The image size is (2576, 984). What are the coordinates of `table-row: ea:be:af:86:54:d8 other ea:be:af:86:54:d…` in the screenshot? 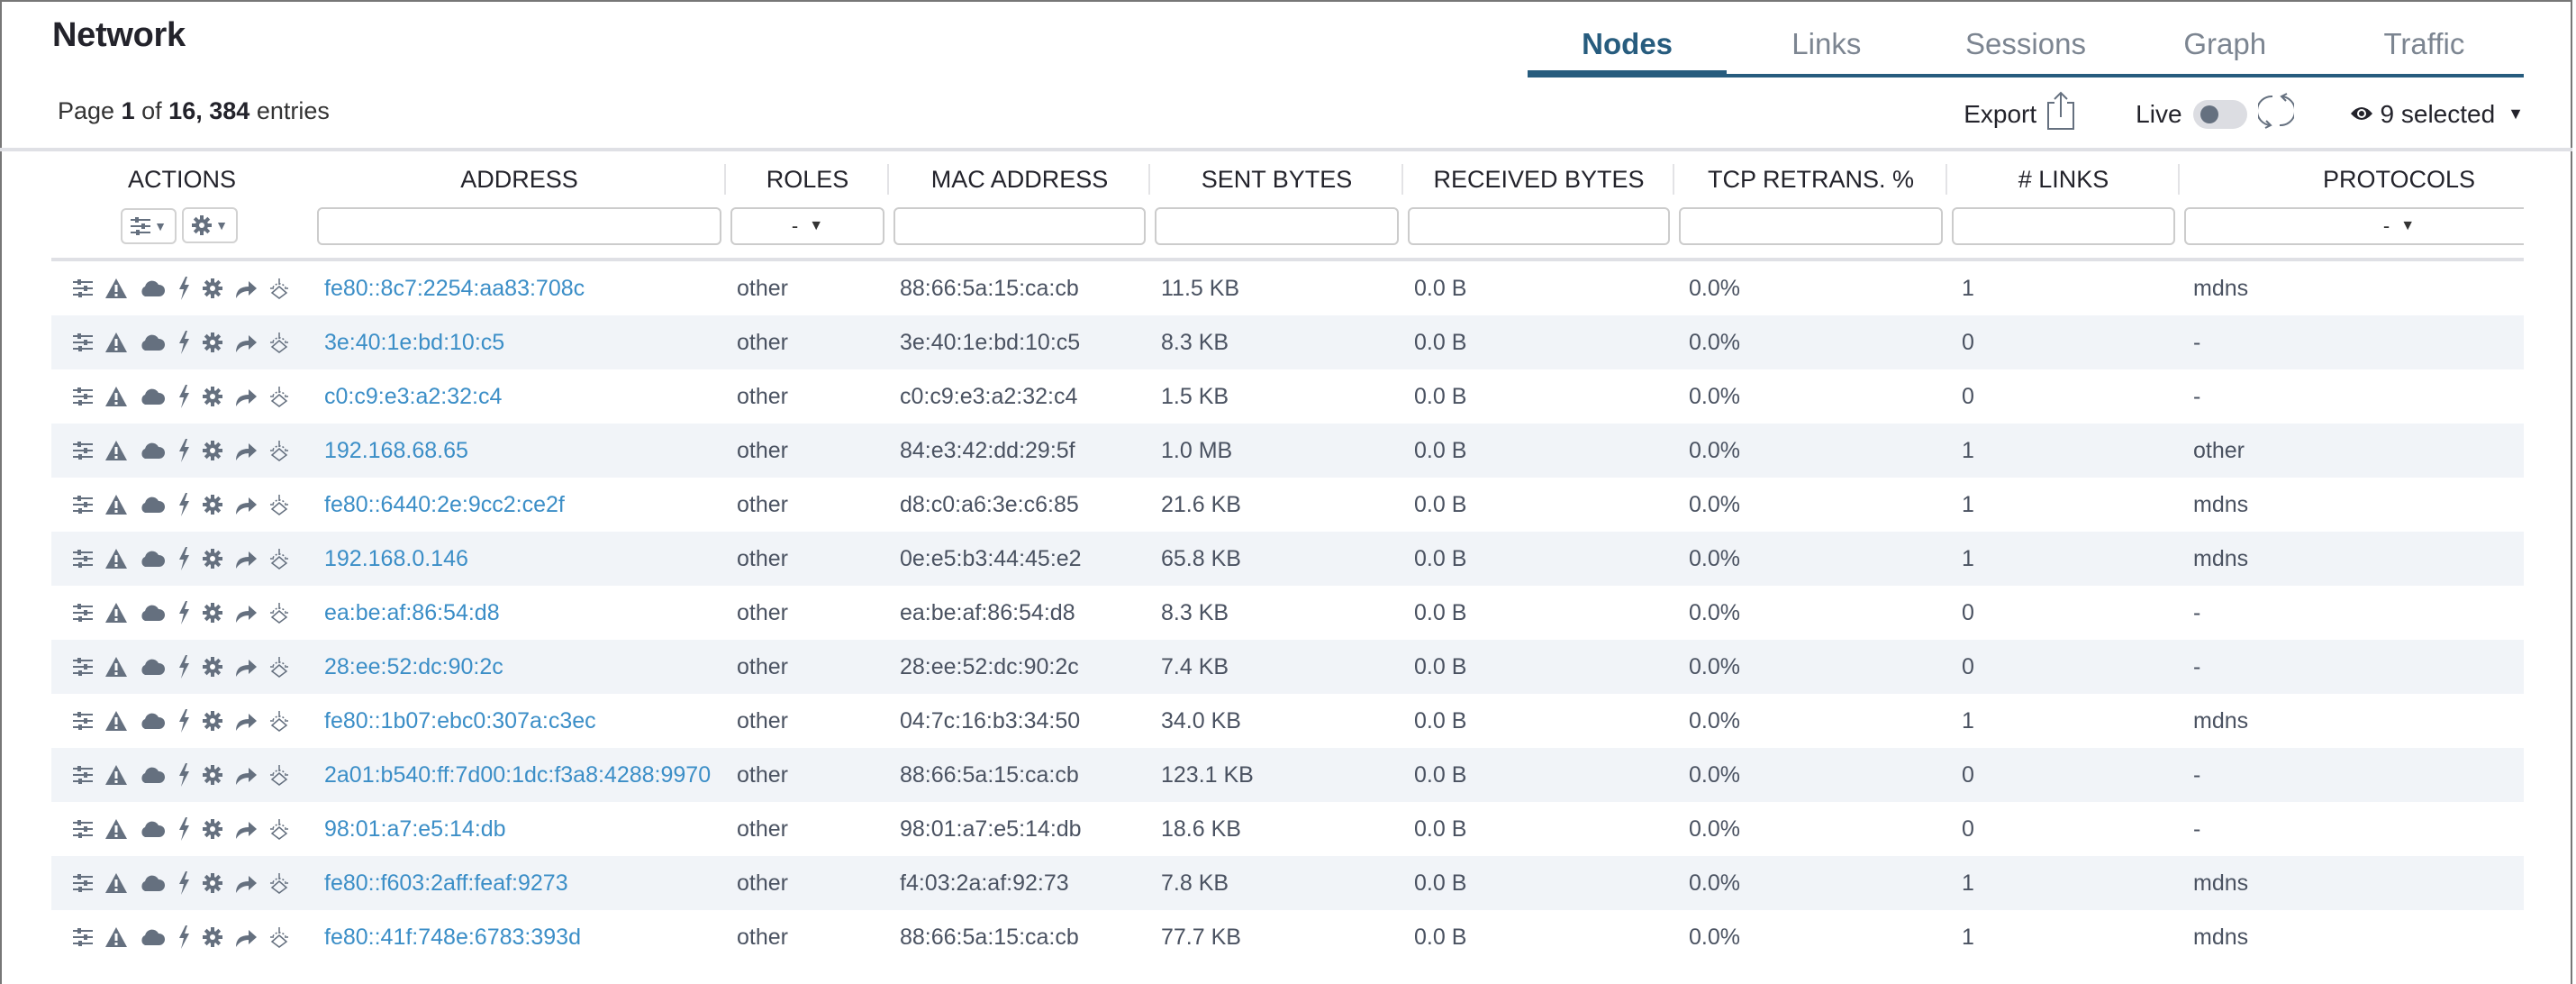 It's located at (1287, 613).